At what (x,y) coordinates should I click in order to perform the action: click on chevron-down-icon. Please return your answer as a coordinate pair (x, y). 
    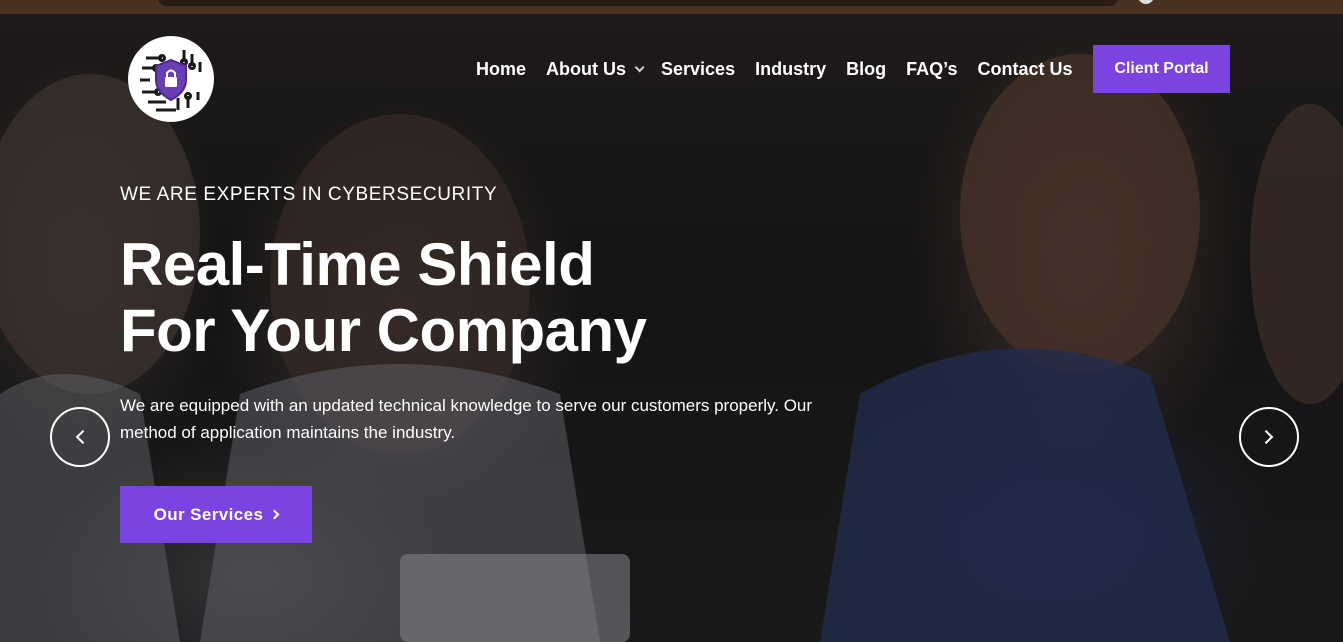
    Looking at the image, I should click on (639, 66).